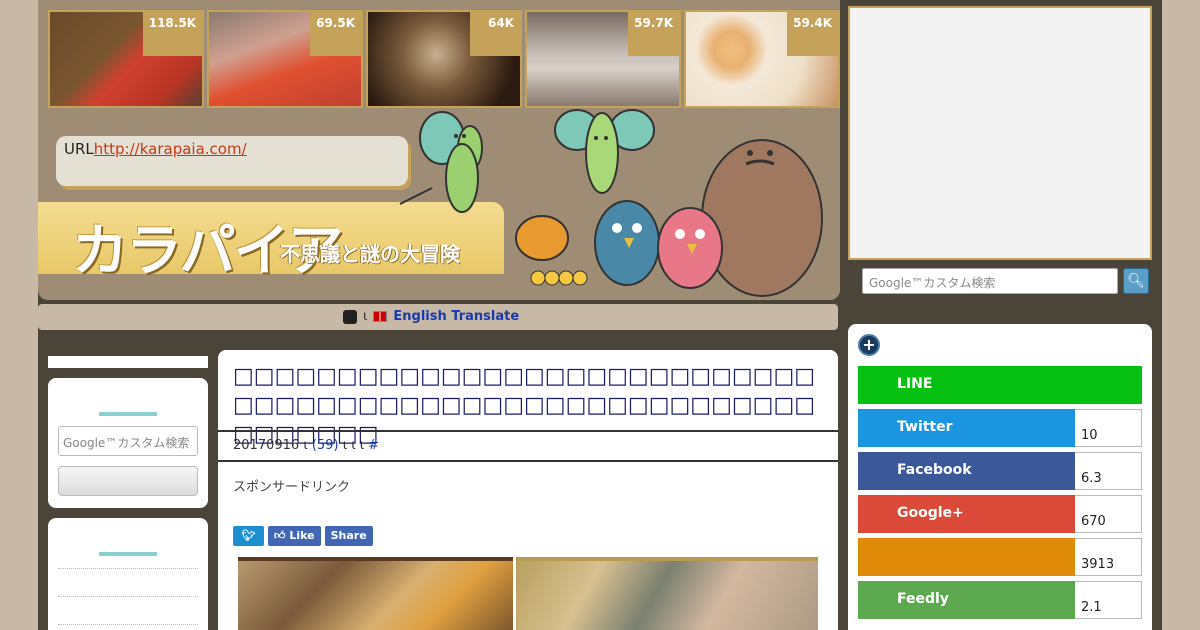 The image size is (1200, 630). What do you see at coordinates (441, 162) in the screenshot?
I see `fairy-mascot-left` at bounding box center [441, 162].